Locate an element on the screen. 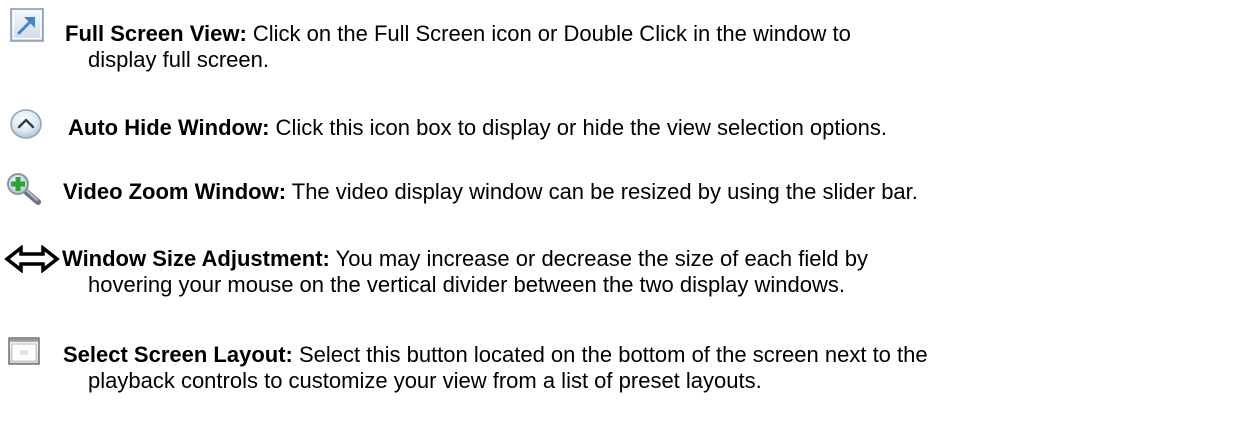 The height and width of the screenshot is (439, 1233). entry-term: Auto Hide Window: is located at coordinates (169, 127).